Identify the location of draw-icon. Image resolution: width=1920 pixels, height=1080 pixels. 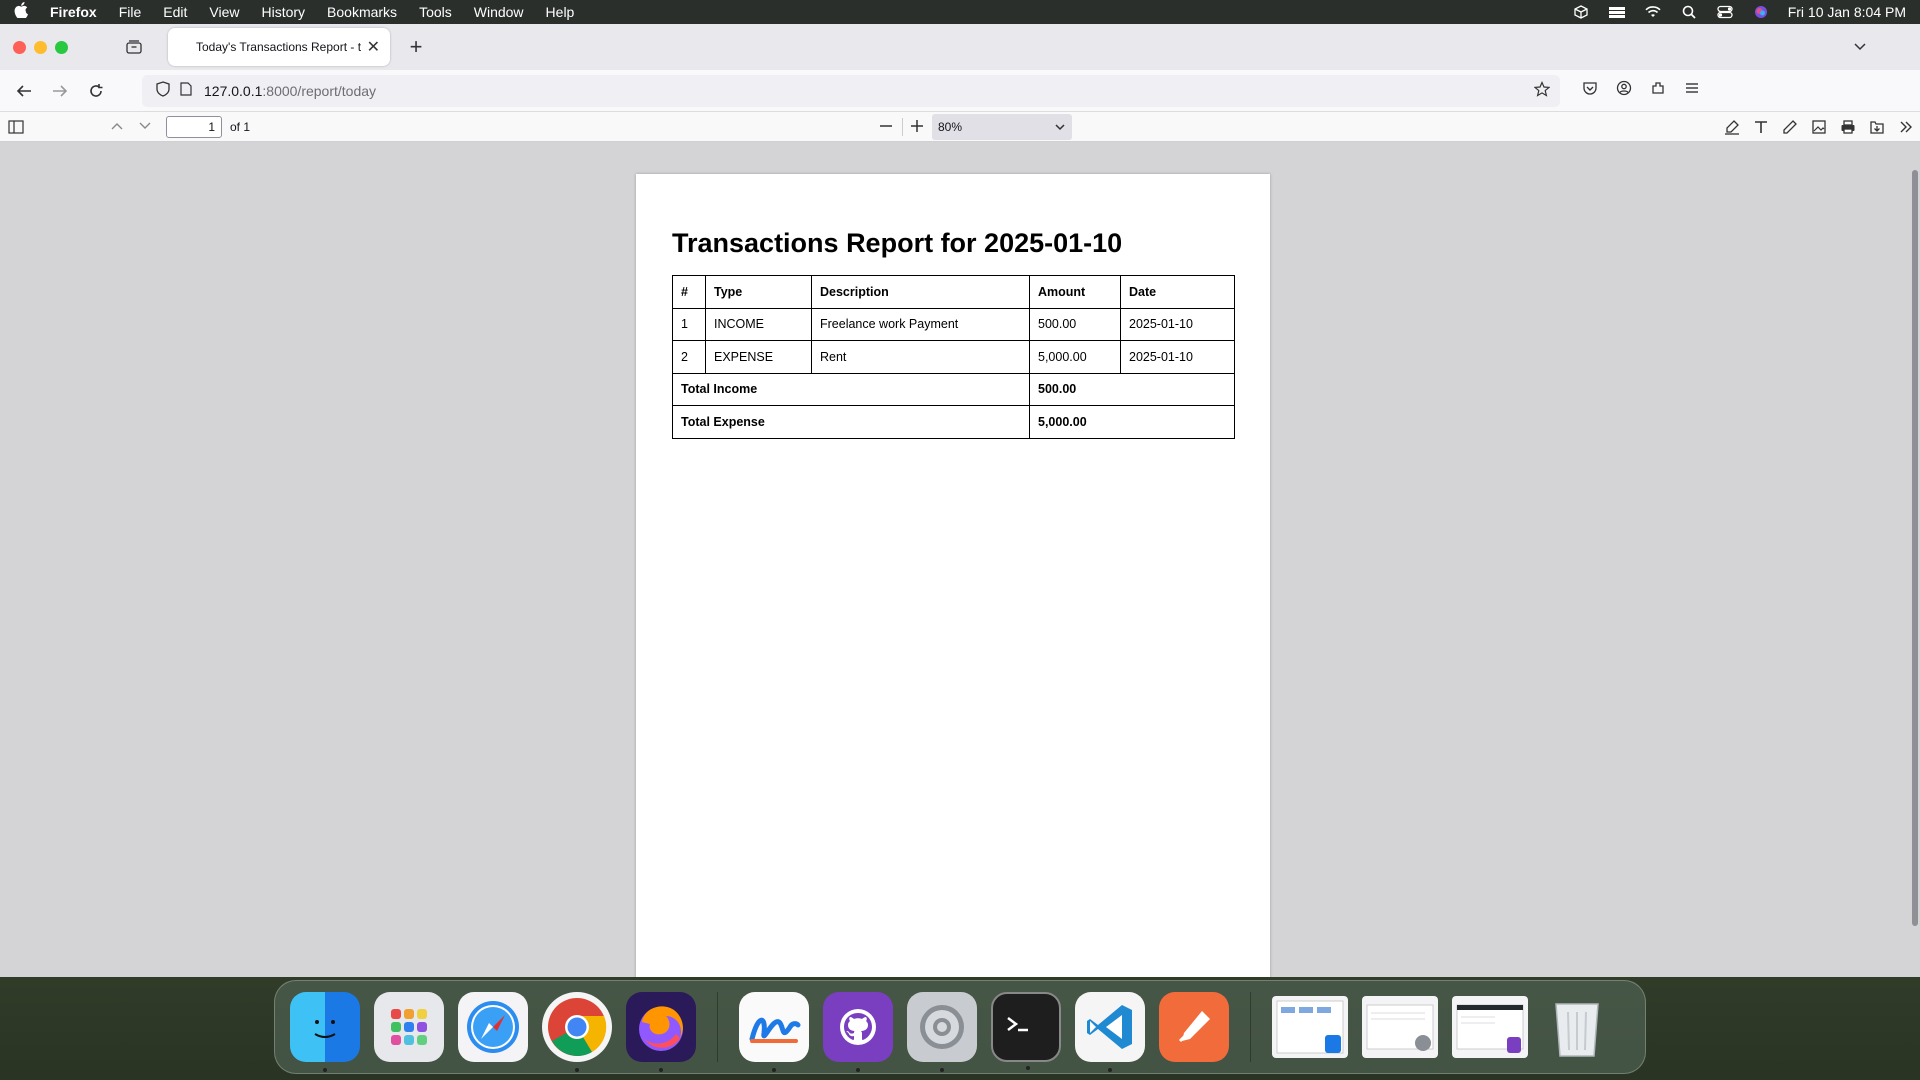
(1789, 126).